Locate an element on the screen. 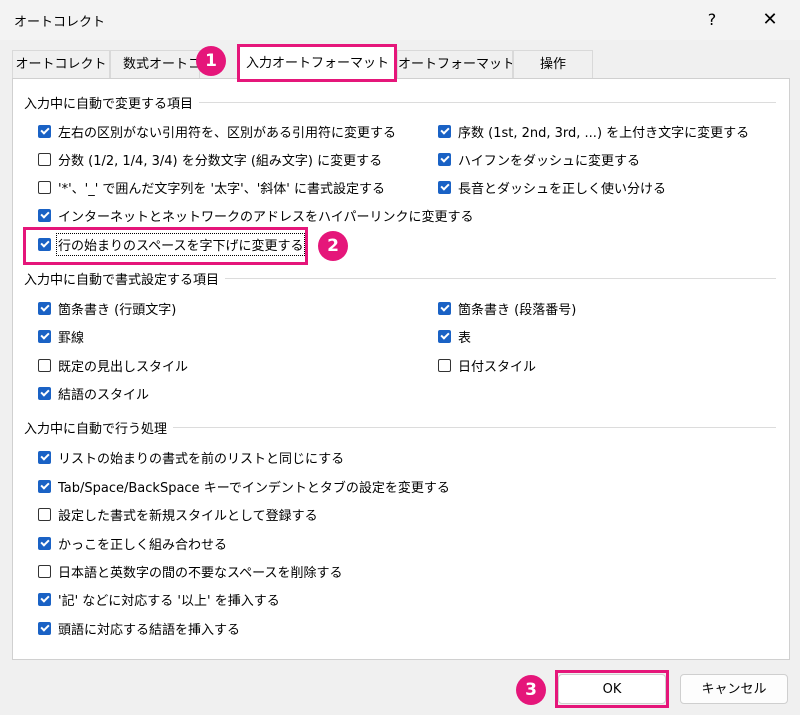 The width and height of the screenshot is (800, 715). option-label: 長音とダッシュを正しく使い分ける is located at coordinates (562, 189).